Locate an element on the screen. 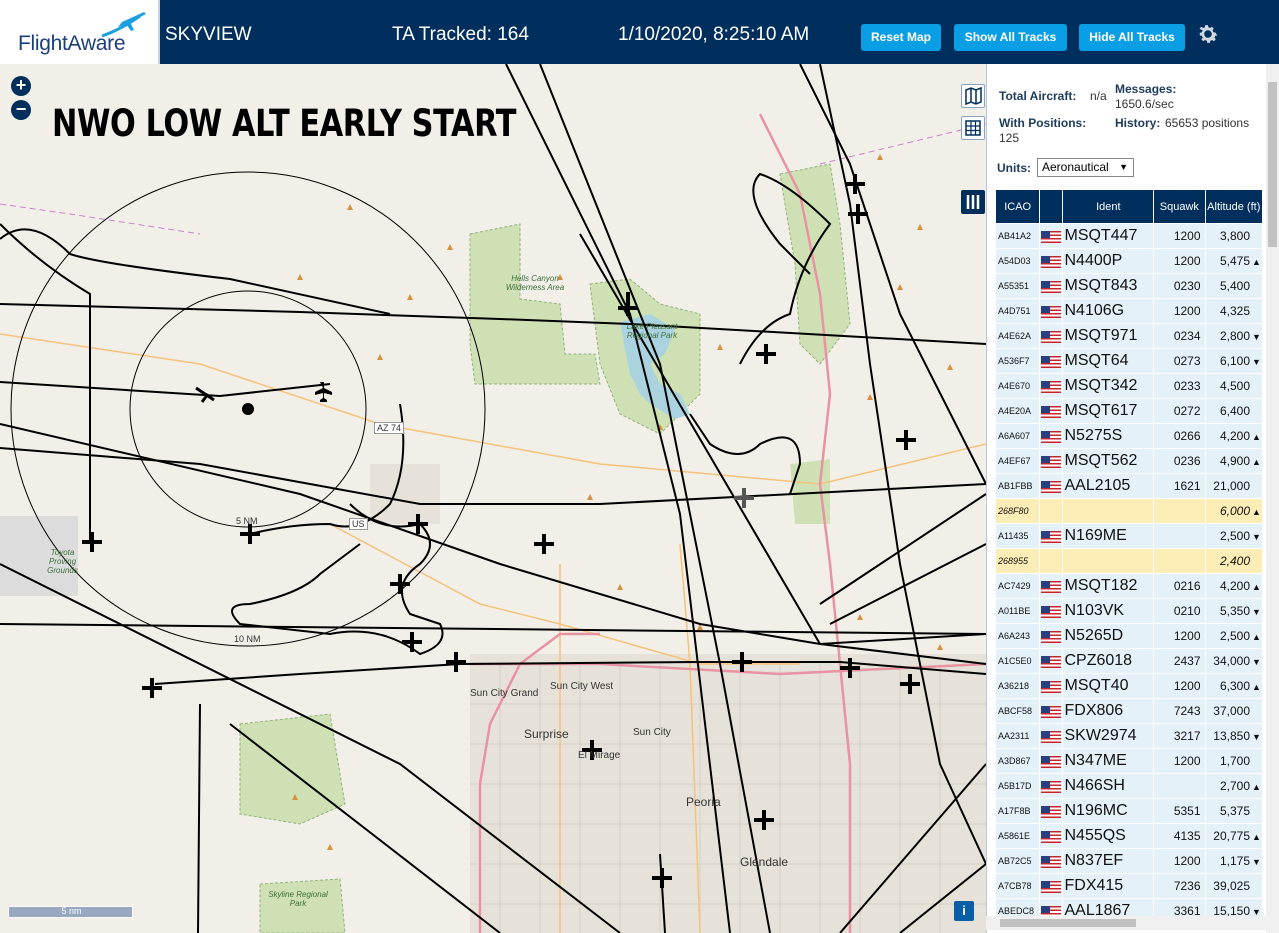 This screenshot has height=933, width=1279. place-label: Skyline Regional Park is located at coordinates (298, 899).